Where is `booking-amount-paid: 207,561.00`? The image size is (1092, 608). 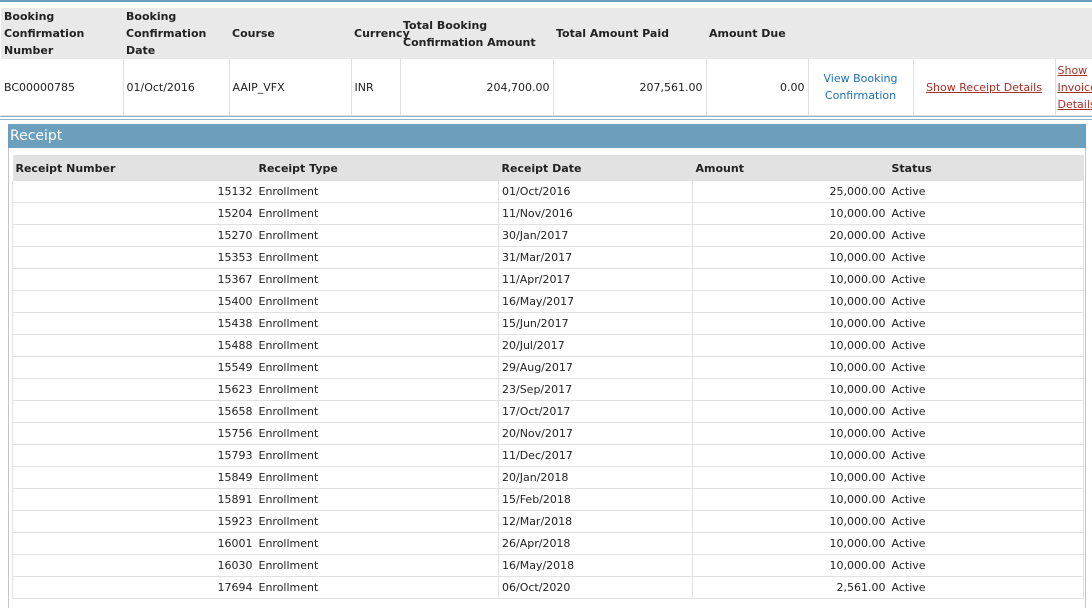 booking-amount-paid: 207,561.00 is located at coordinates (630, 87).